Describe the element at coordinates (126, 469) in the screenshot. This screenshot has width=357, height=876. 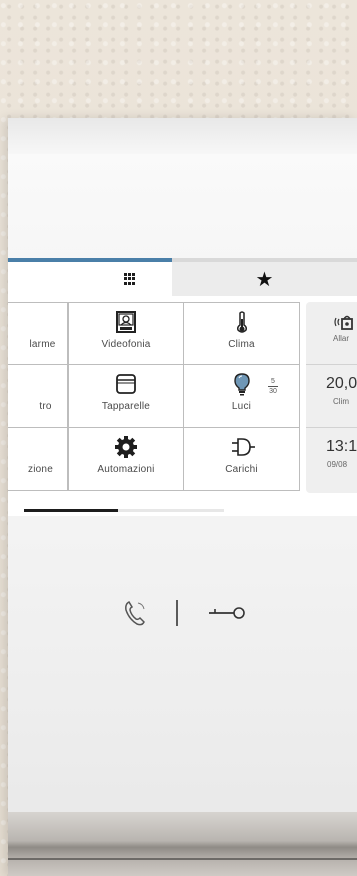
I see `grid-item-label: Automazioni` at that location.